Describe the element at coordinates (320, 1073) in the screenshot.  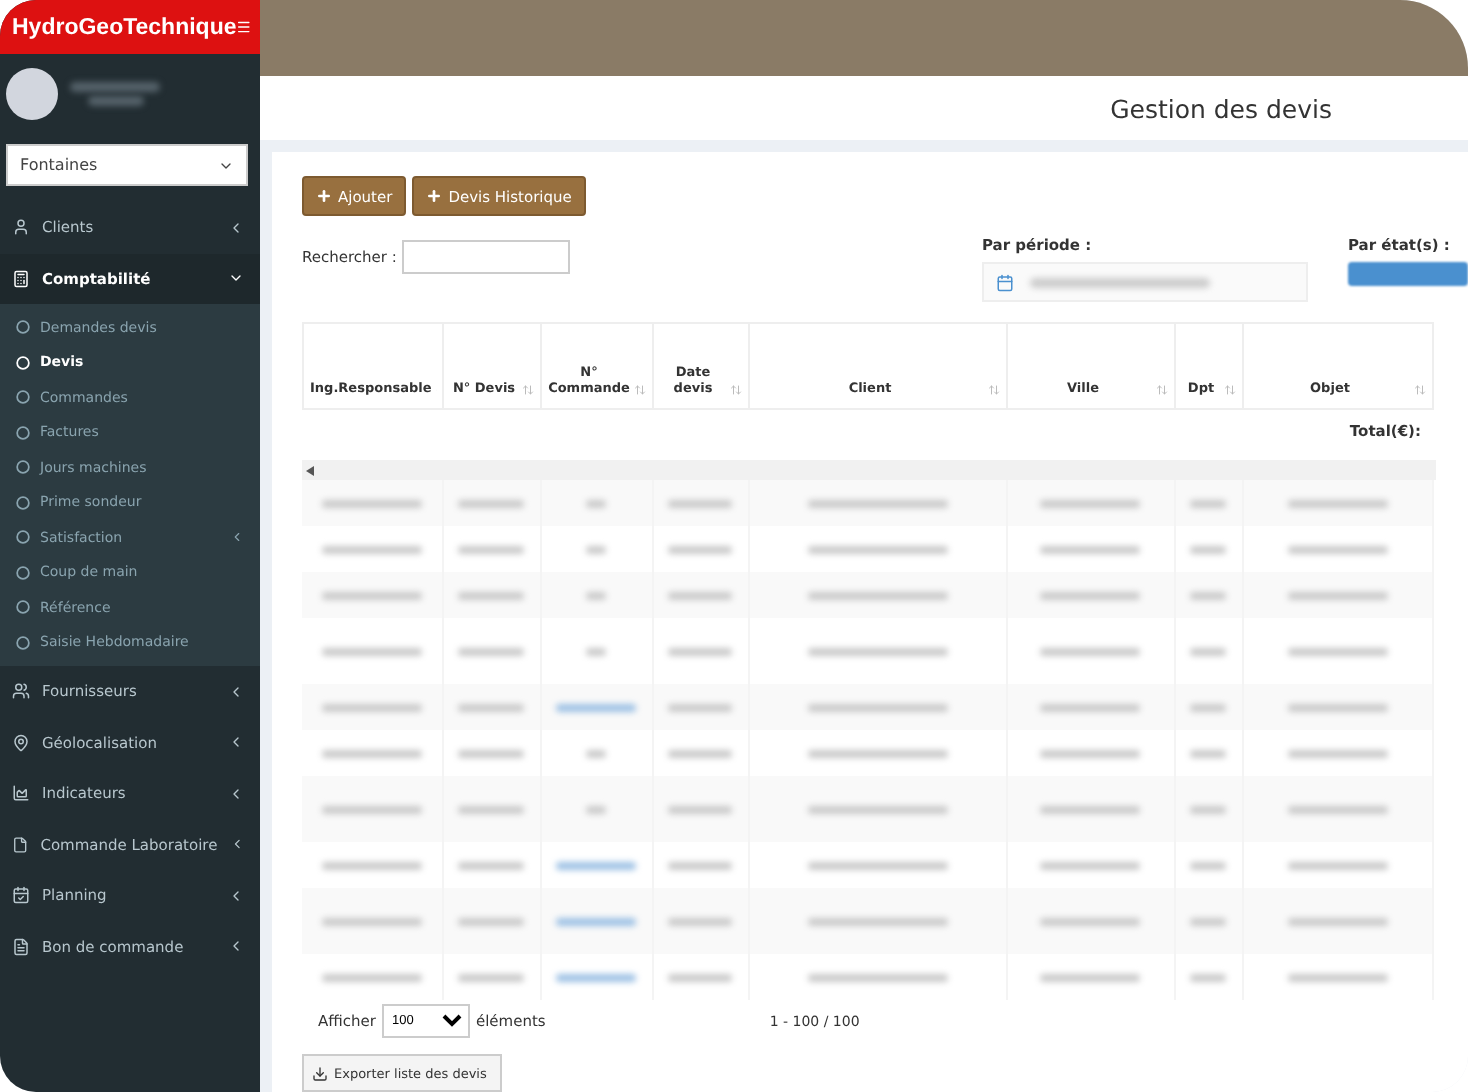
I see `download-icon` at that location.